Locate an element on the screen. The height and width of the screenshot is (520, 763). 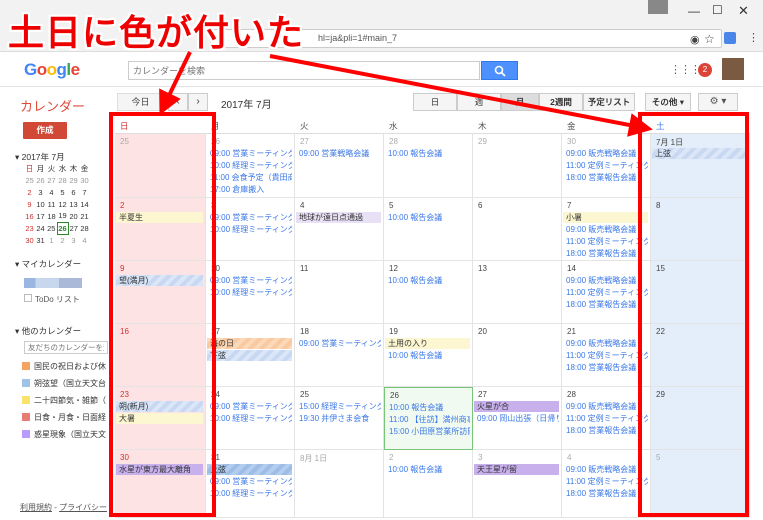
day-cell: 19 土用の入り 10:00 報告会議 is located at coordinates (428, 355).